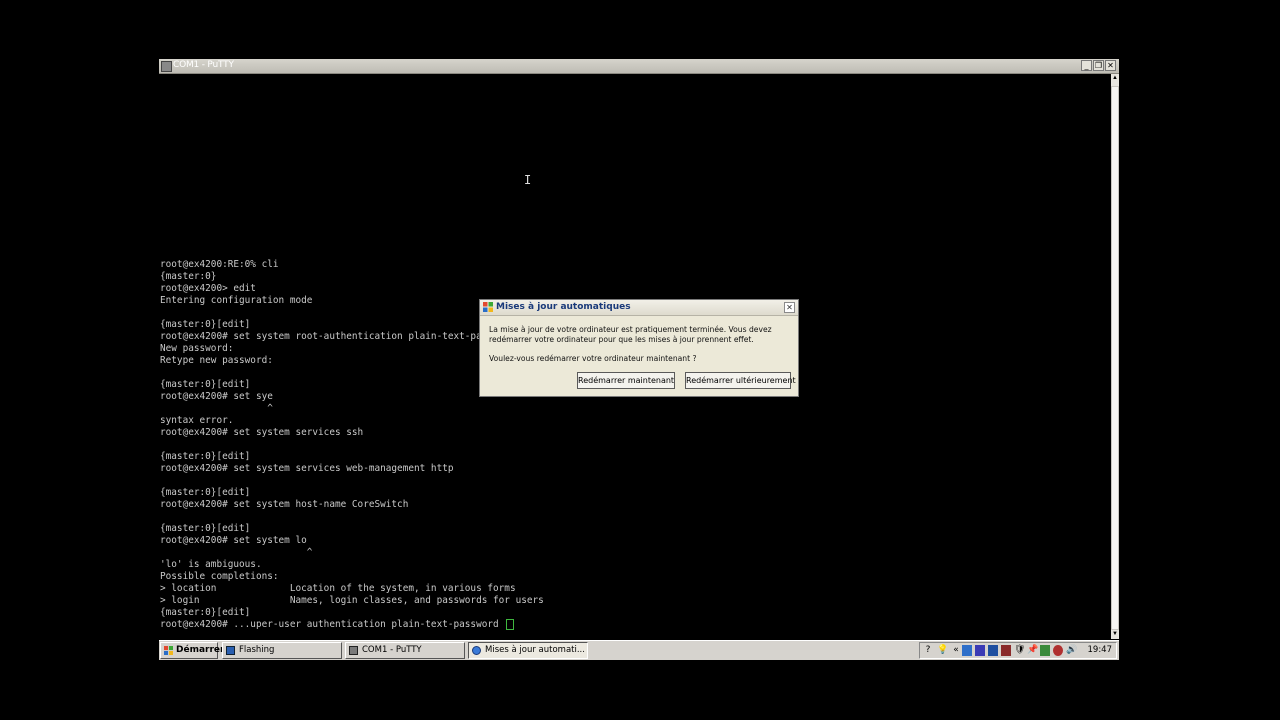  I want to click on terminal-line-text: root@ex4200# set system lo, so click(233, 540).